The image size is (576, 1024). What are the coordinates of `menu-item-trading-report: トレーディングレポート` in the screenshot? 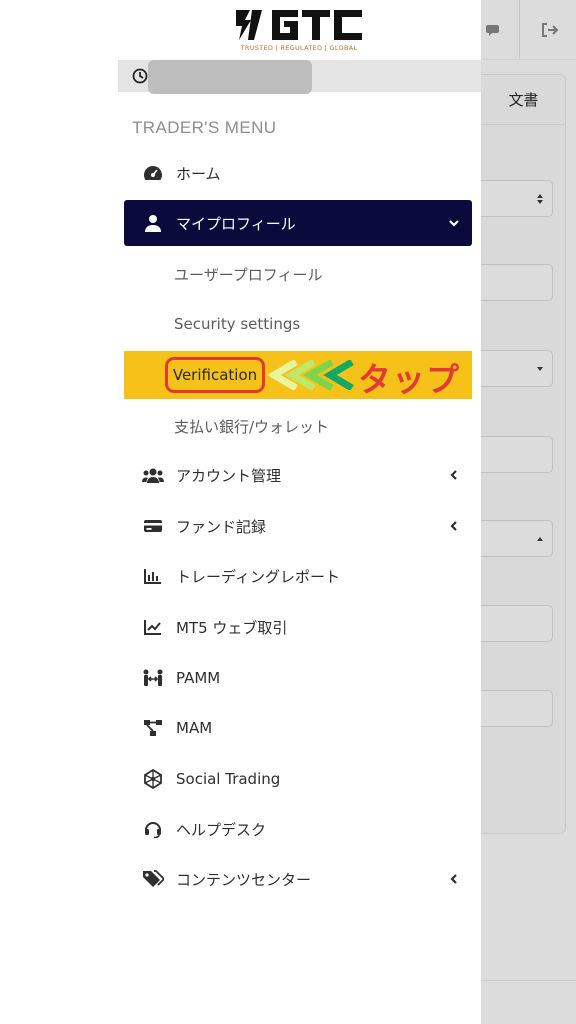 It's located at (298, 576).